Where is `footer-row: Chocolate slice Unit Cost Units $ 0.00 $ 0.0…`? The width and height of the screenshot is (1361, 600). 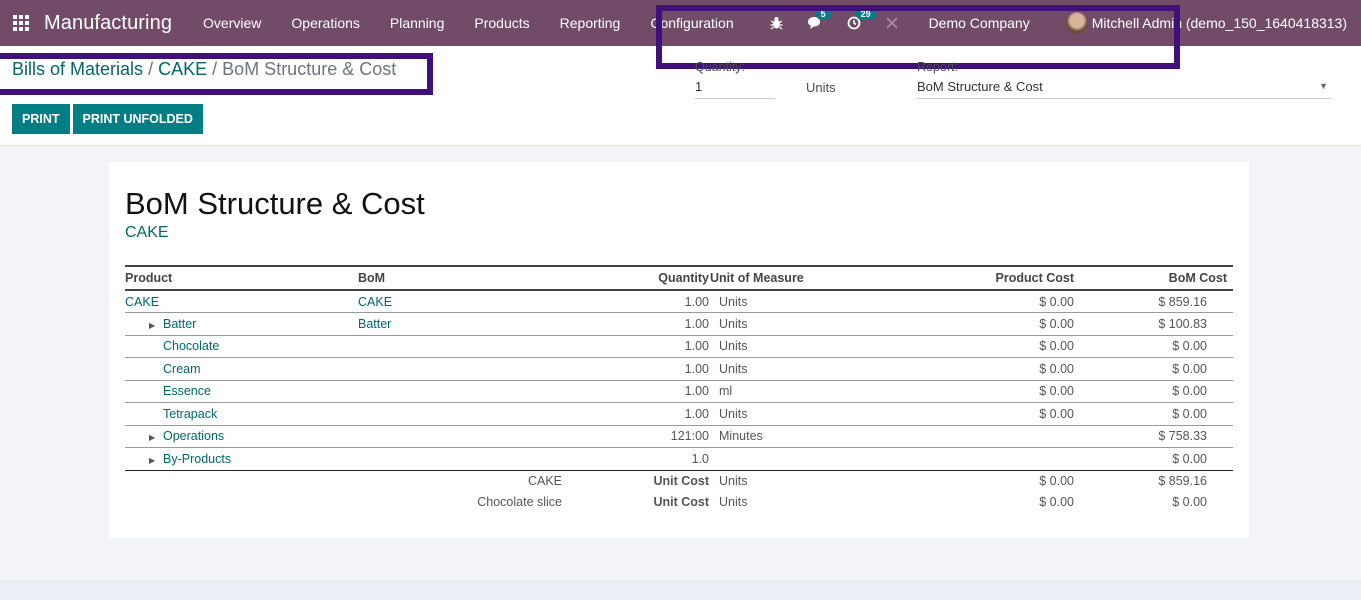 footer-row: Chocolate slice Unit Cost Units $ 0.00 $ 0.0… is located at coordinates (679, 501).